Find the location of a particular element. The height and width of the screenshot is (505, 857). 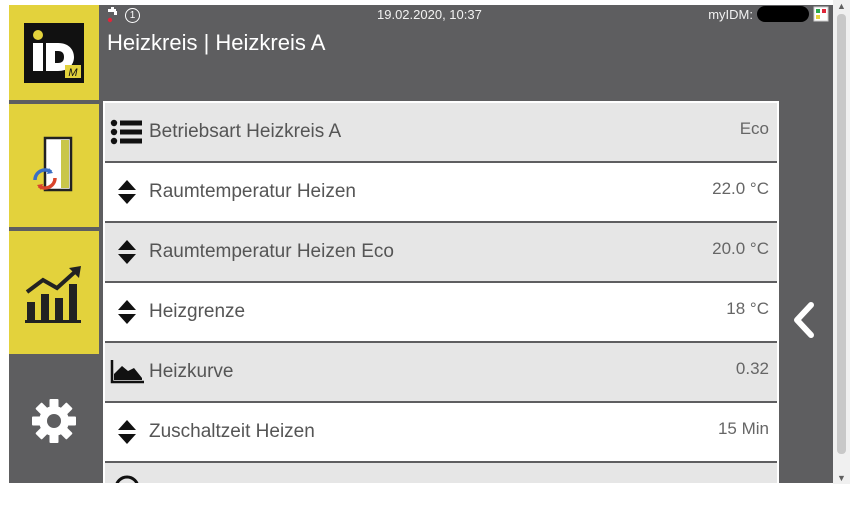

chevron-left-icon is located at coordinates (804, 320).